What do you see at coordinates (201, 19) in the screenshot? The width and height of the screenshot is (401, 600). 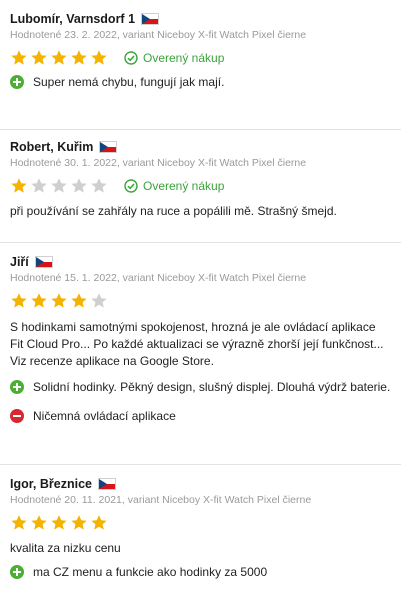 I see `author-line: Lubomír, Varnsdorf 1` at bounding box center [201, 19].